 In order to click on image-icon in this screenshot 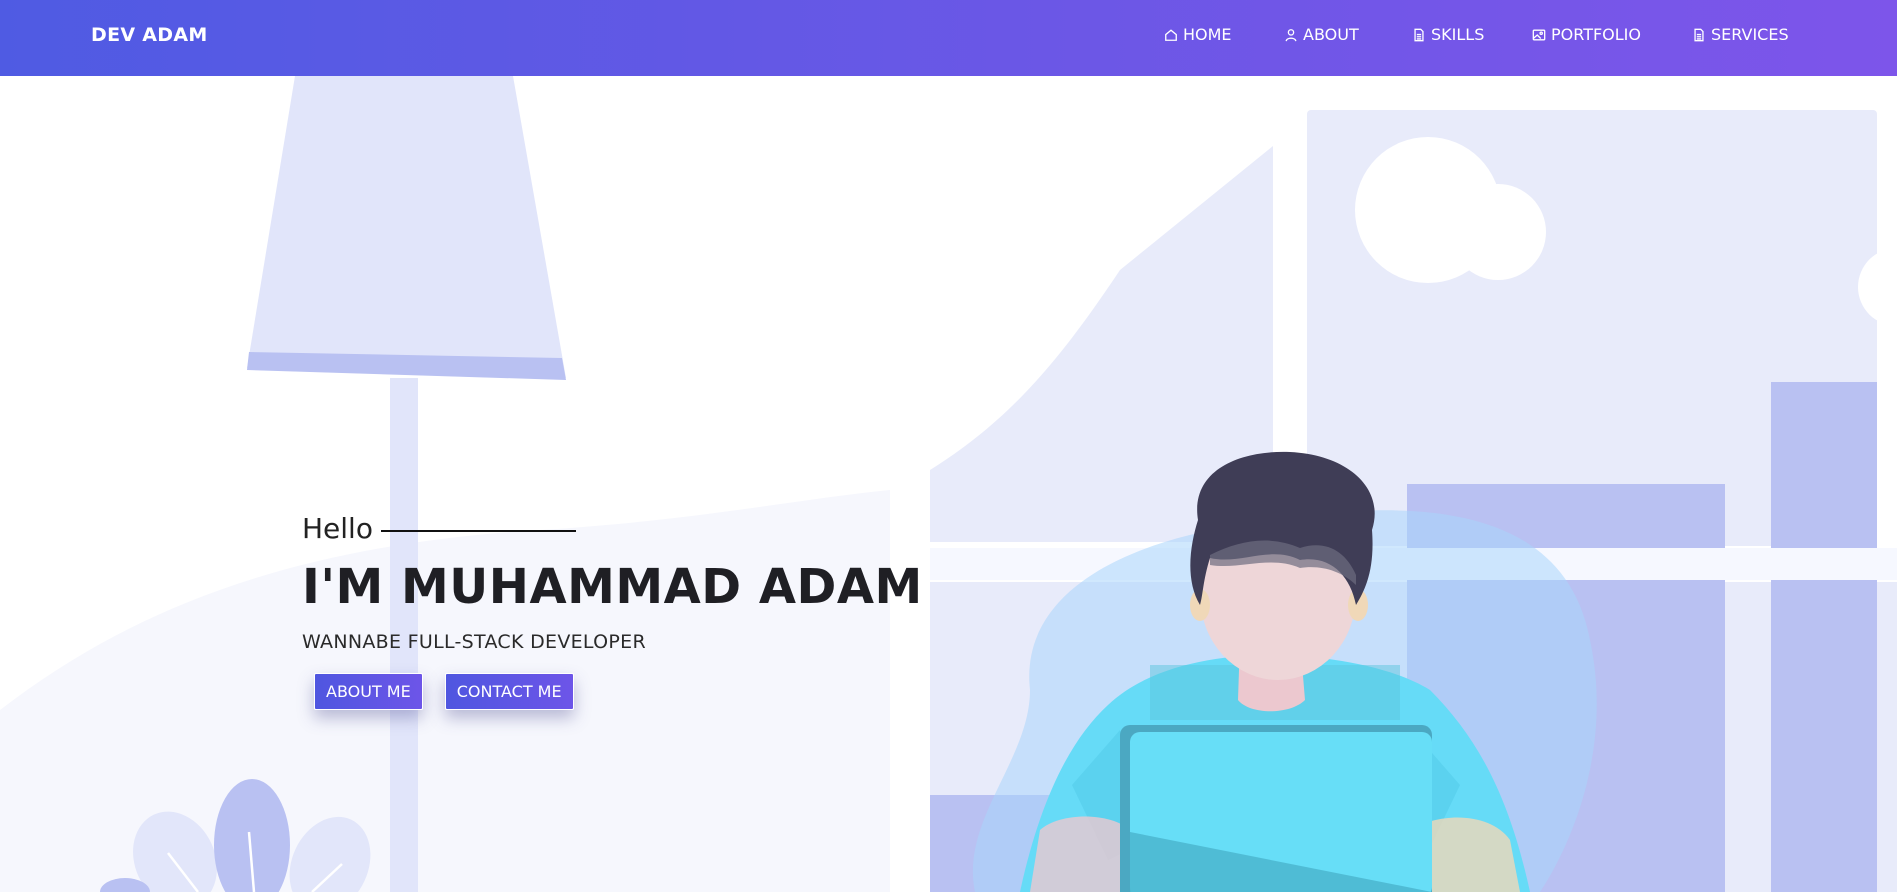, I will do `click(1539, 35)`.